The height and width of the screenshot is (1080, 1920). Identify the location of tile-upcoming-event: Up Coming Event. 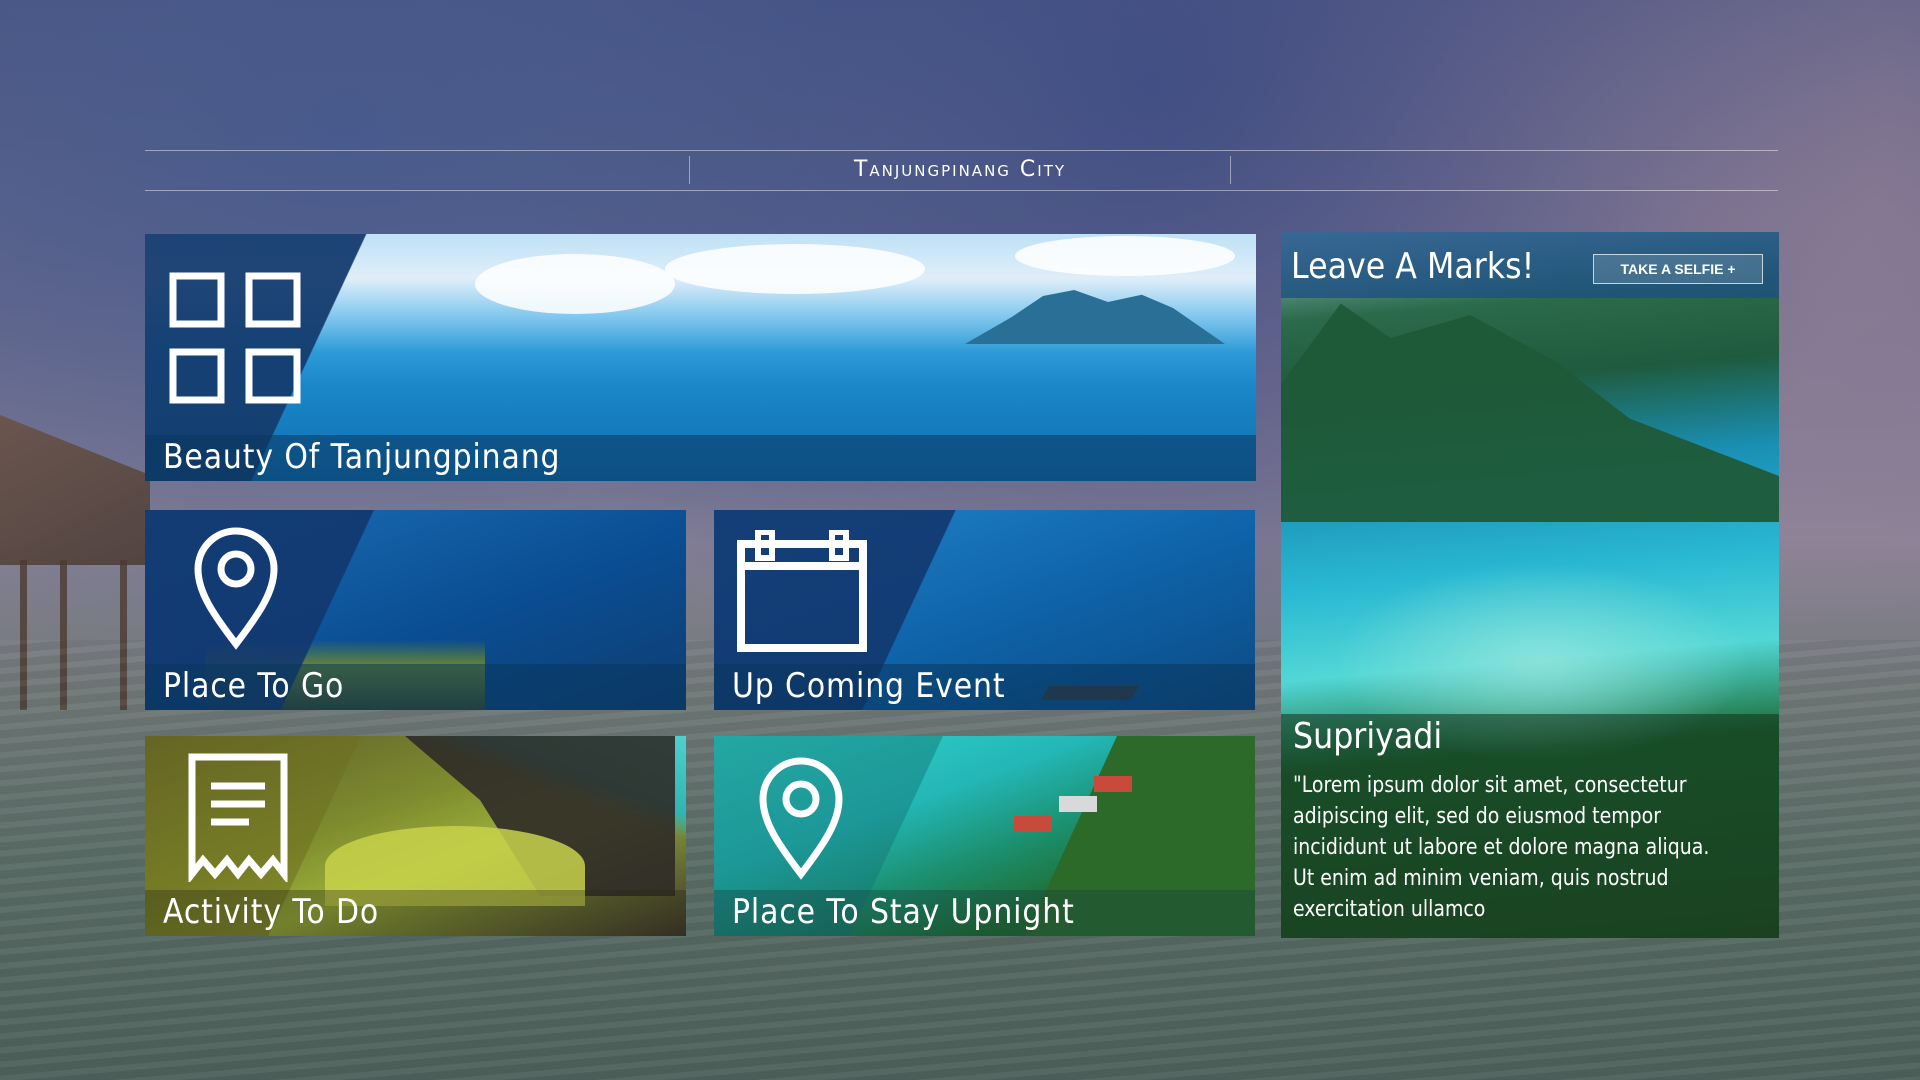
(984, 610).